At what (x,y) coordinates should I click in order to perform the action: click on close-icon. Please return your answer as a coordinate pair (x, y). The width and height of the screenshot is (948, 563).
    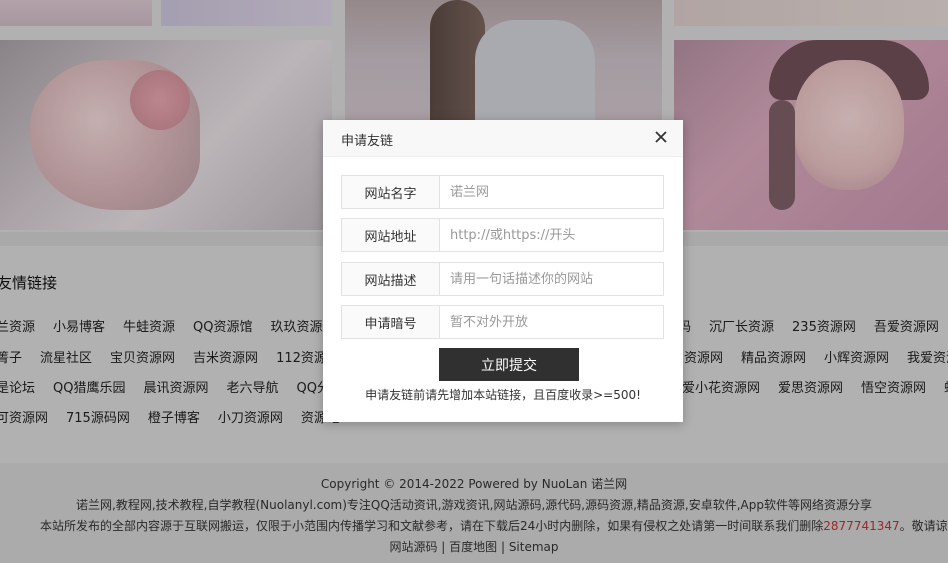
    Looking at the image, I should click on (661, 137).